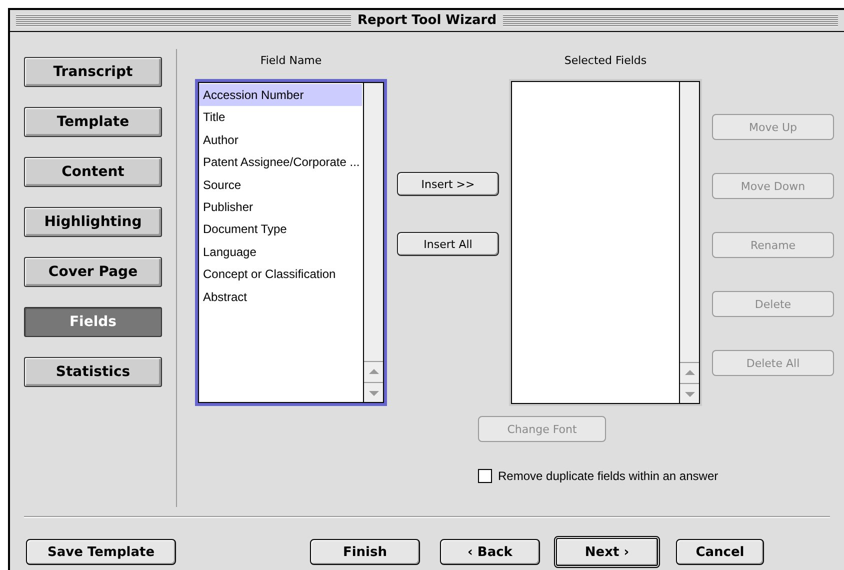 The image size is (844, 570). What do you see at coordinates (93, 372) in the screenshot?
I see `nav-button: Statistics` at bounding box center [93, 372].